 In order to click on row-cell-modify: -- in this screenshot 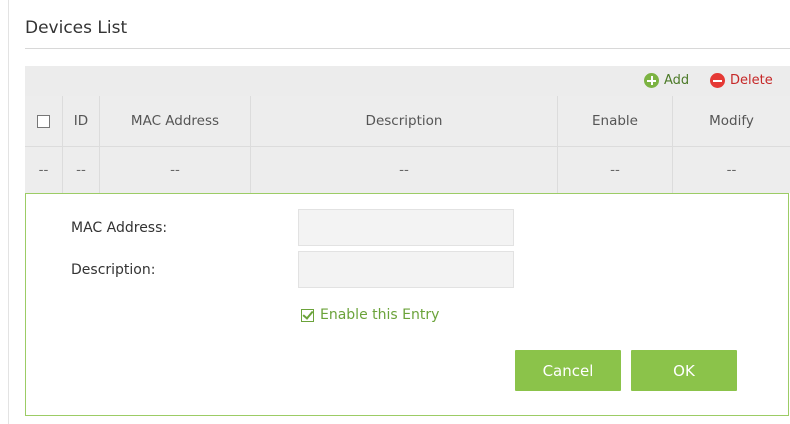, I will do `click(731, 170)`.